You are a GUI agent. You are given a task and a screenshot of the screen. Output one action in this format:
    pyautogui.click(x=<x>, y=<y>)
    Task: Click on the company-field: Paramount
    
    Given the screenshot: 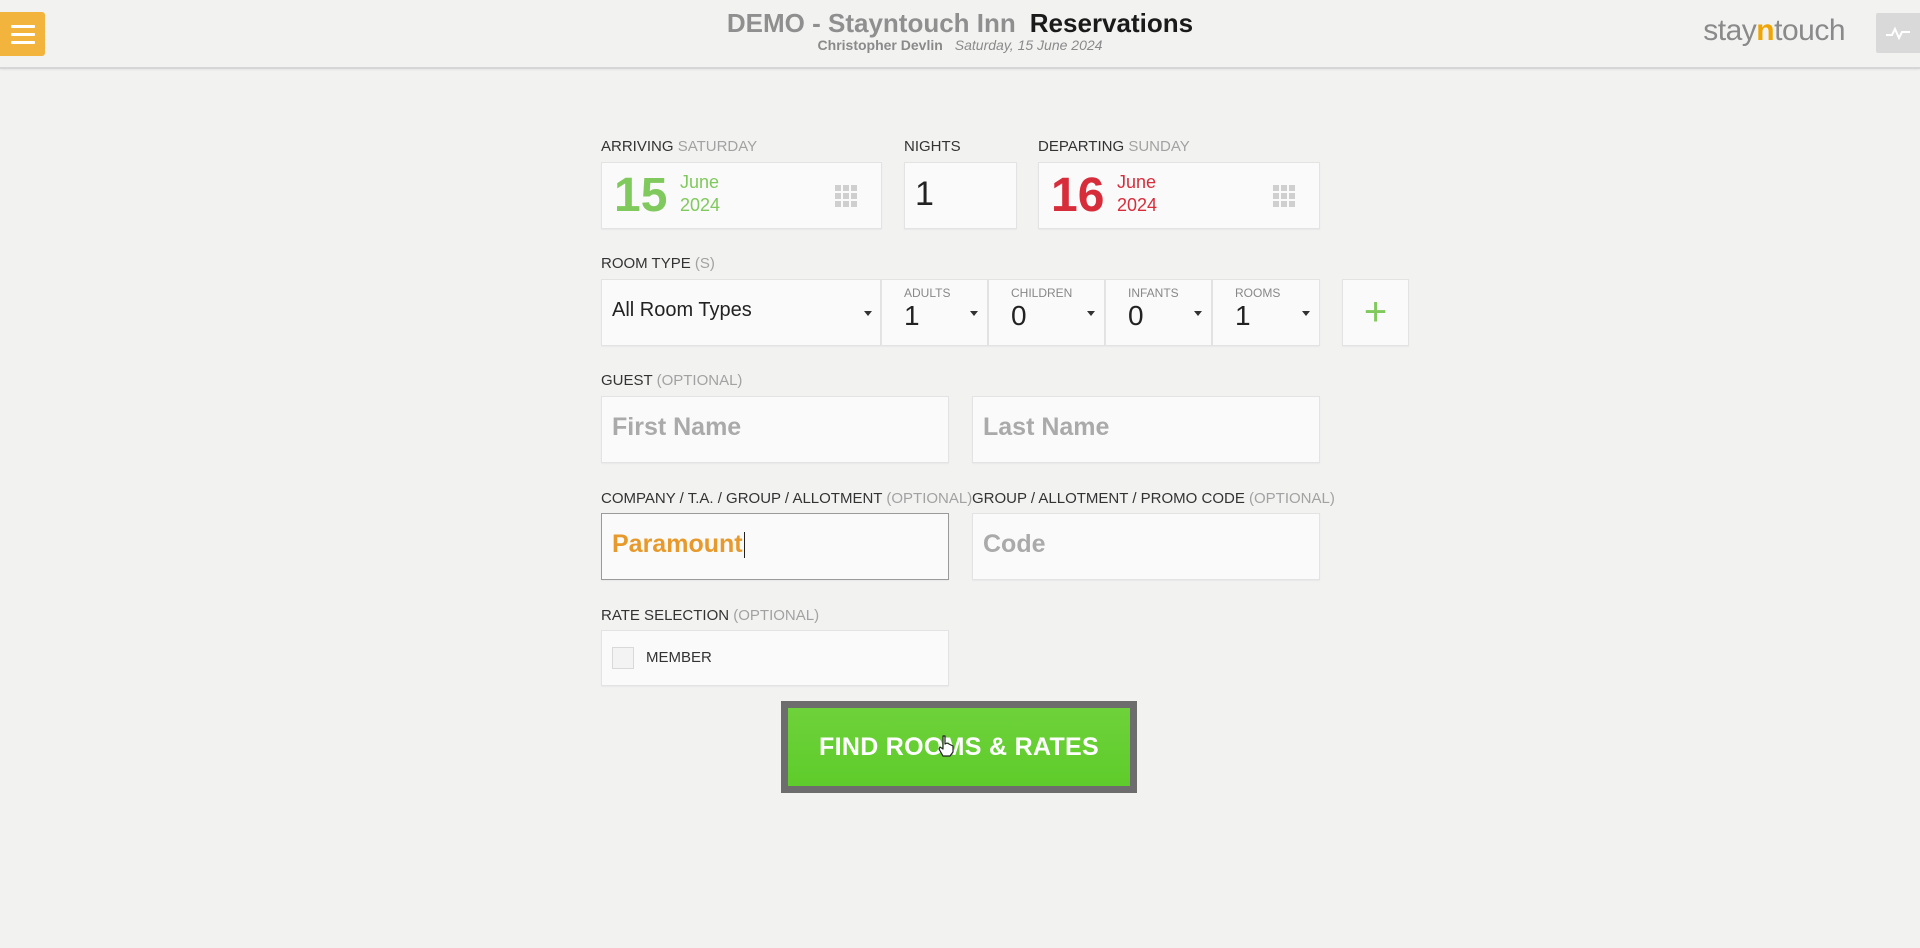 What is the action you would take?
    pyautogui.click(x=775, y=546)
    